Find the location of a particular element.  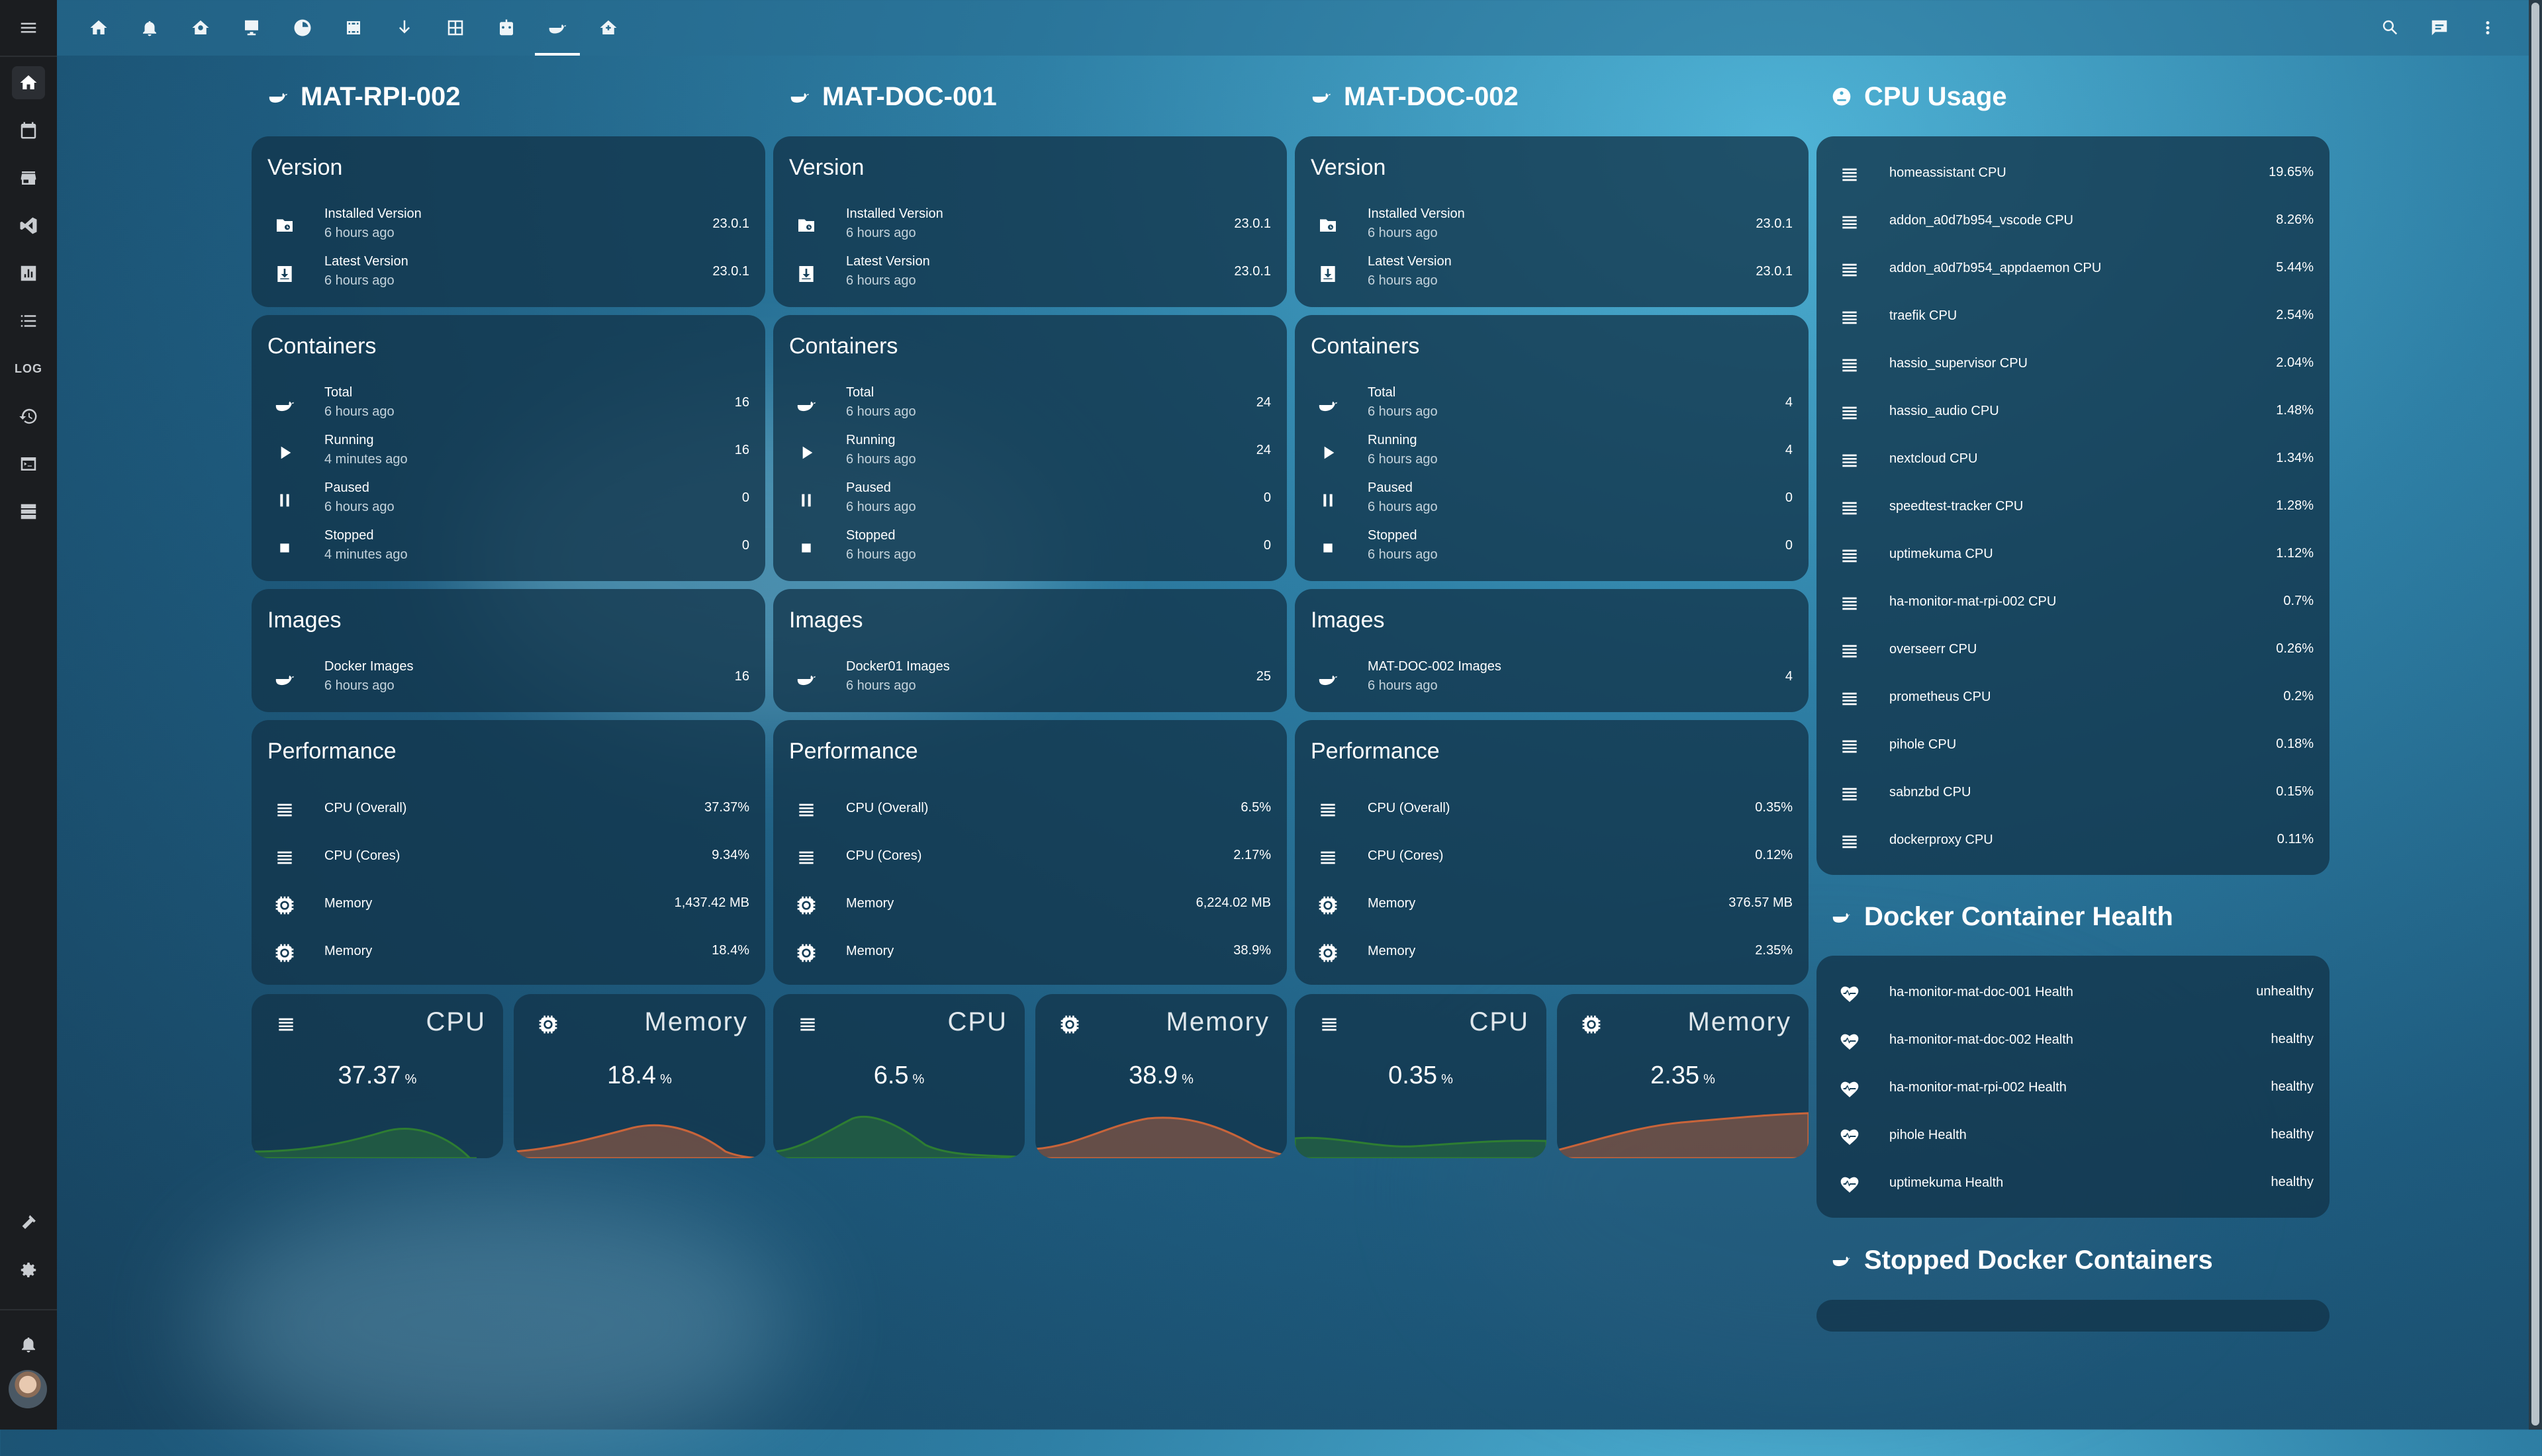

page-scrollbar is located at coordinates (2535, 715).